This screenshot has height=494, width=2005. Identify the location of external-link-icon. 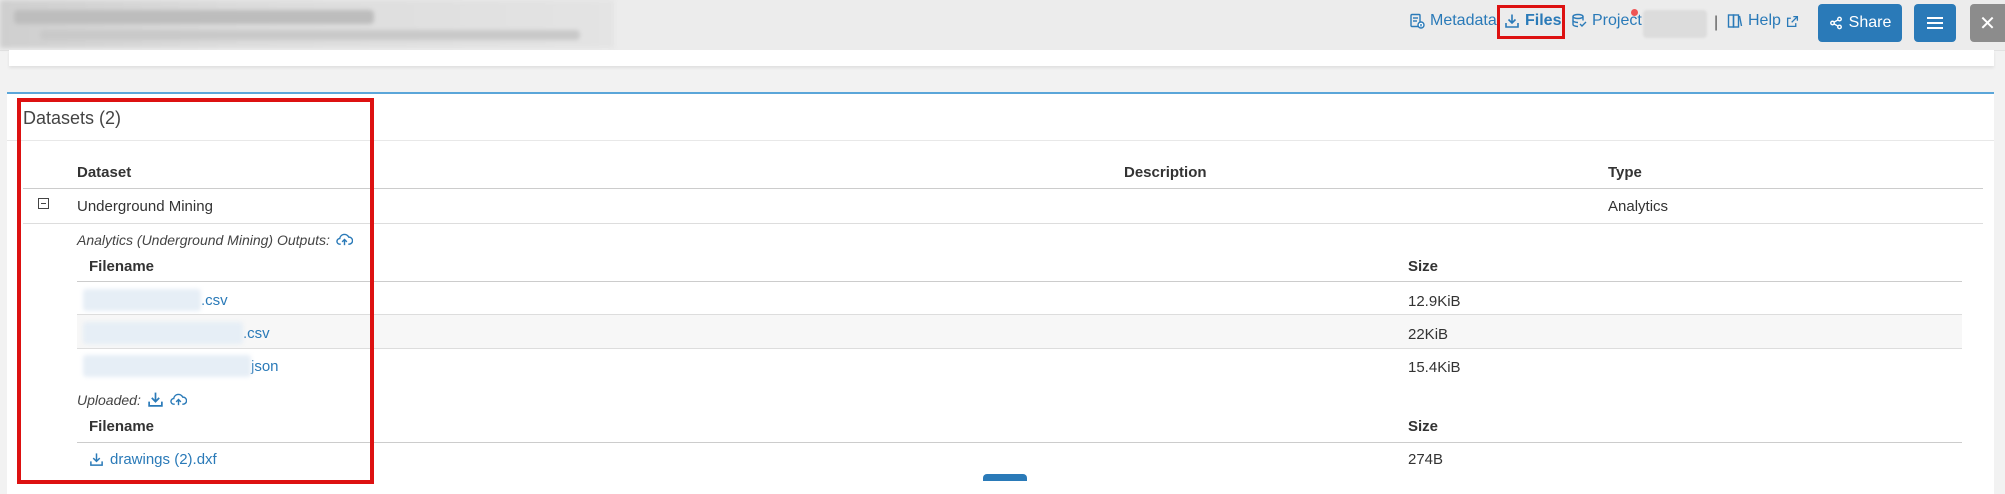
(1792, 21).